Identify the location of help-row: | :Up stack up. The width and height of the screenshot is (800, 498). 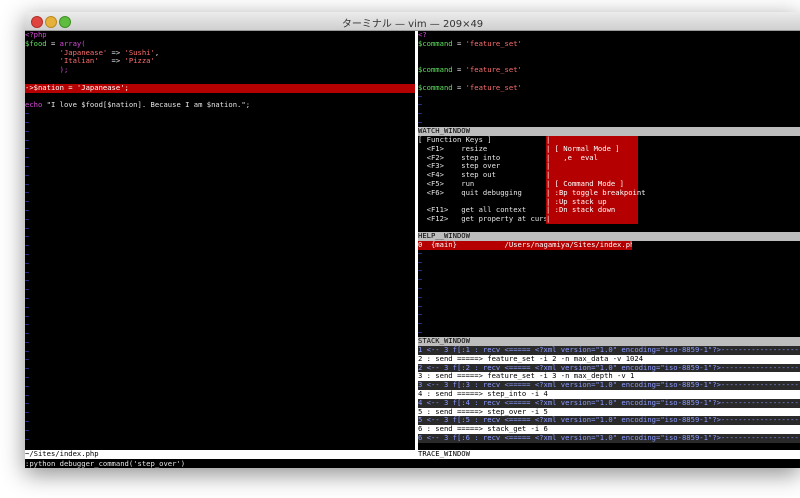
(609, 202).